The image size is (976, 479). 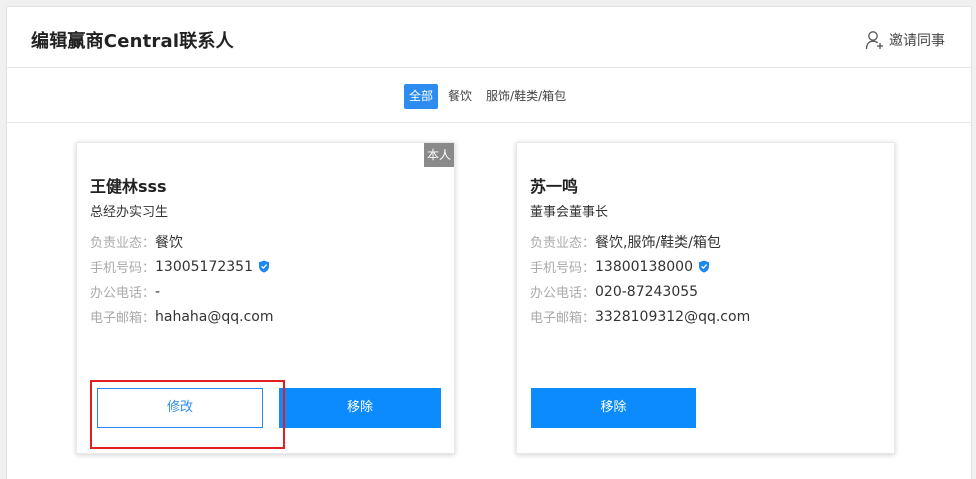 I want to click on email-row: 电子邮箱： 3328109312@qq.com, so click(x=640, y=316).